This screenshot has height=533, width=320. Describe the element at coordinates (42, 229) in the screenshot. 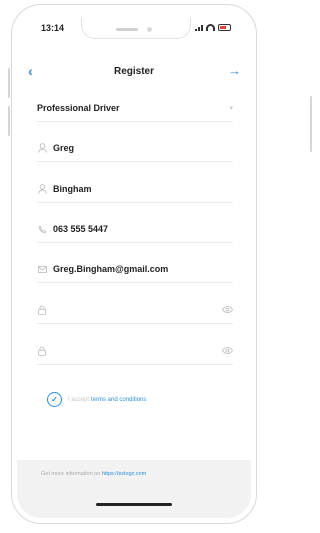

I see `phone-icon` at that location.